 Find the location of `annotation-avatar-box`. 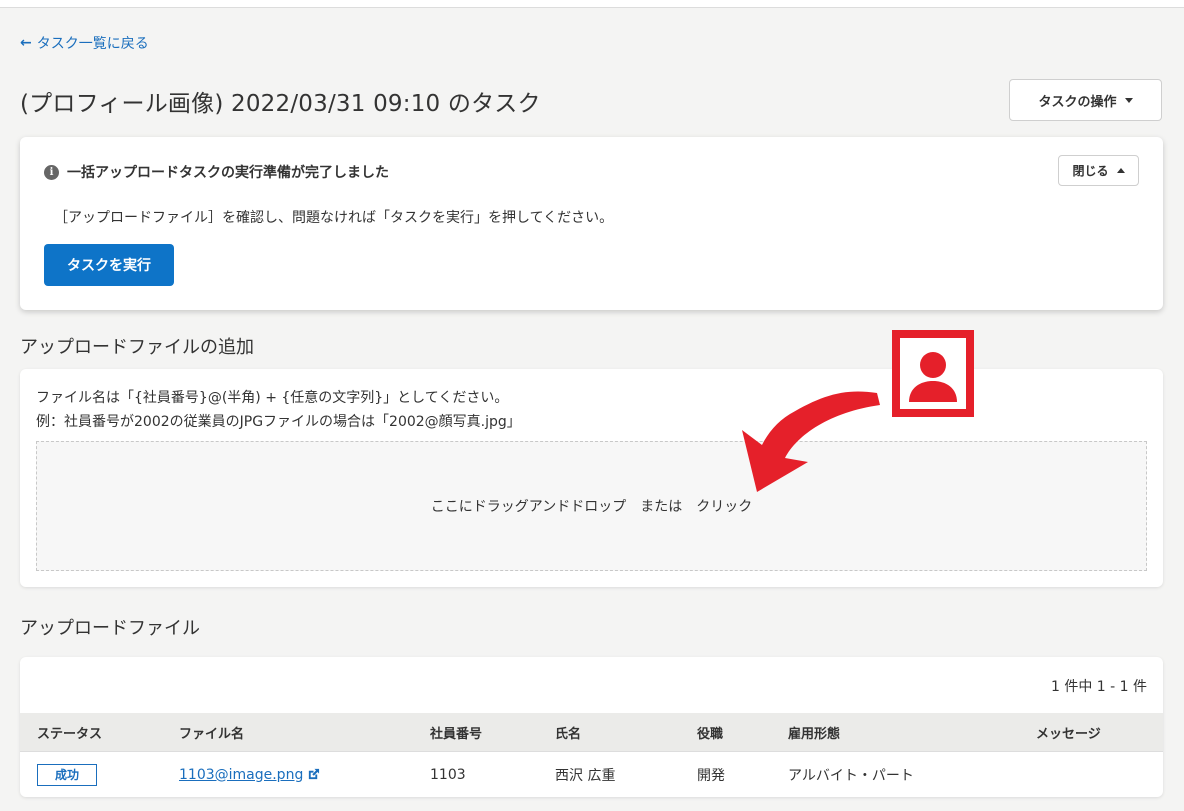

annotation-avatar-box is located at coordinates (933, 373).